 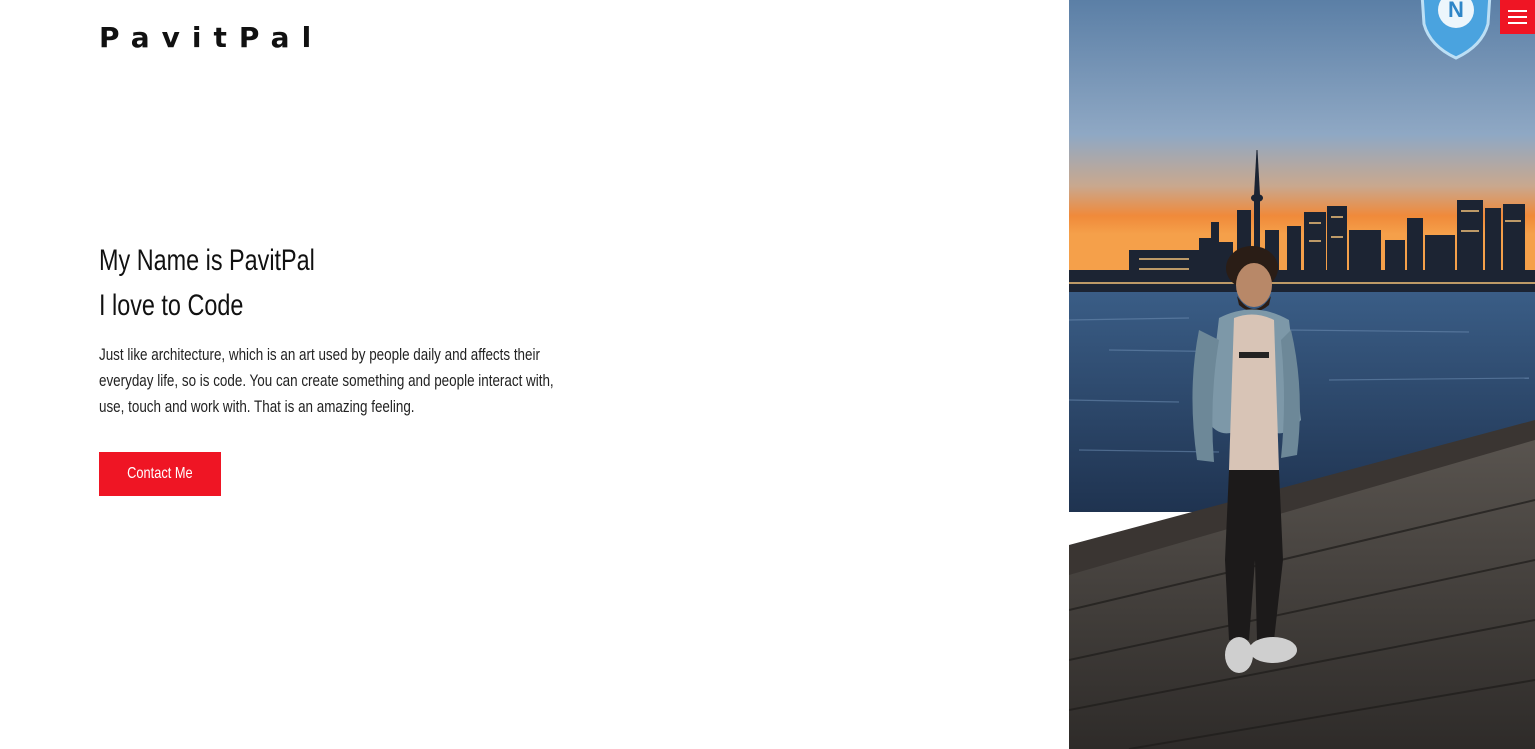 I want to click on badge-letter: N, so click(x=1456, y=11).